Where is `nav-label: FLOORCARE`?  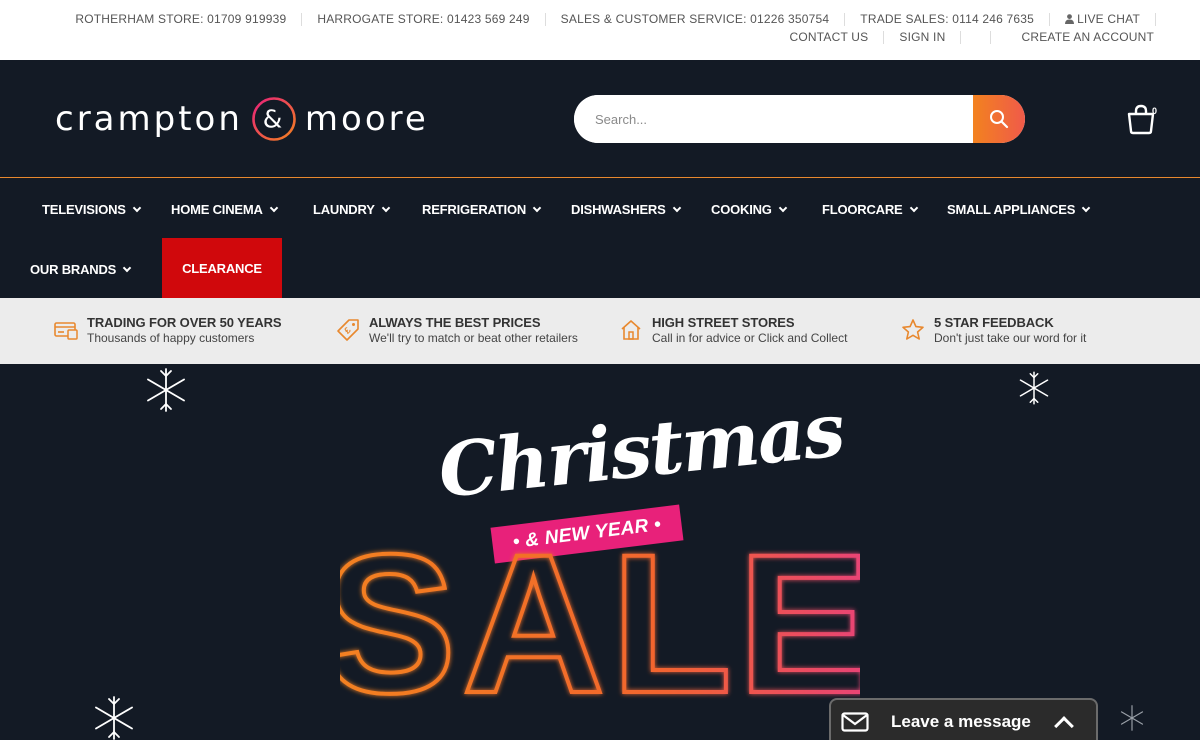
nav-label: FLOORCARE is located at coordinates (862, 209).